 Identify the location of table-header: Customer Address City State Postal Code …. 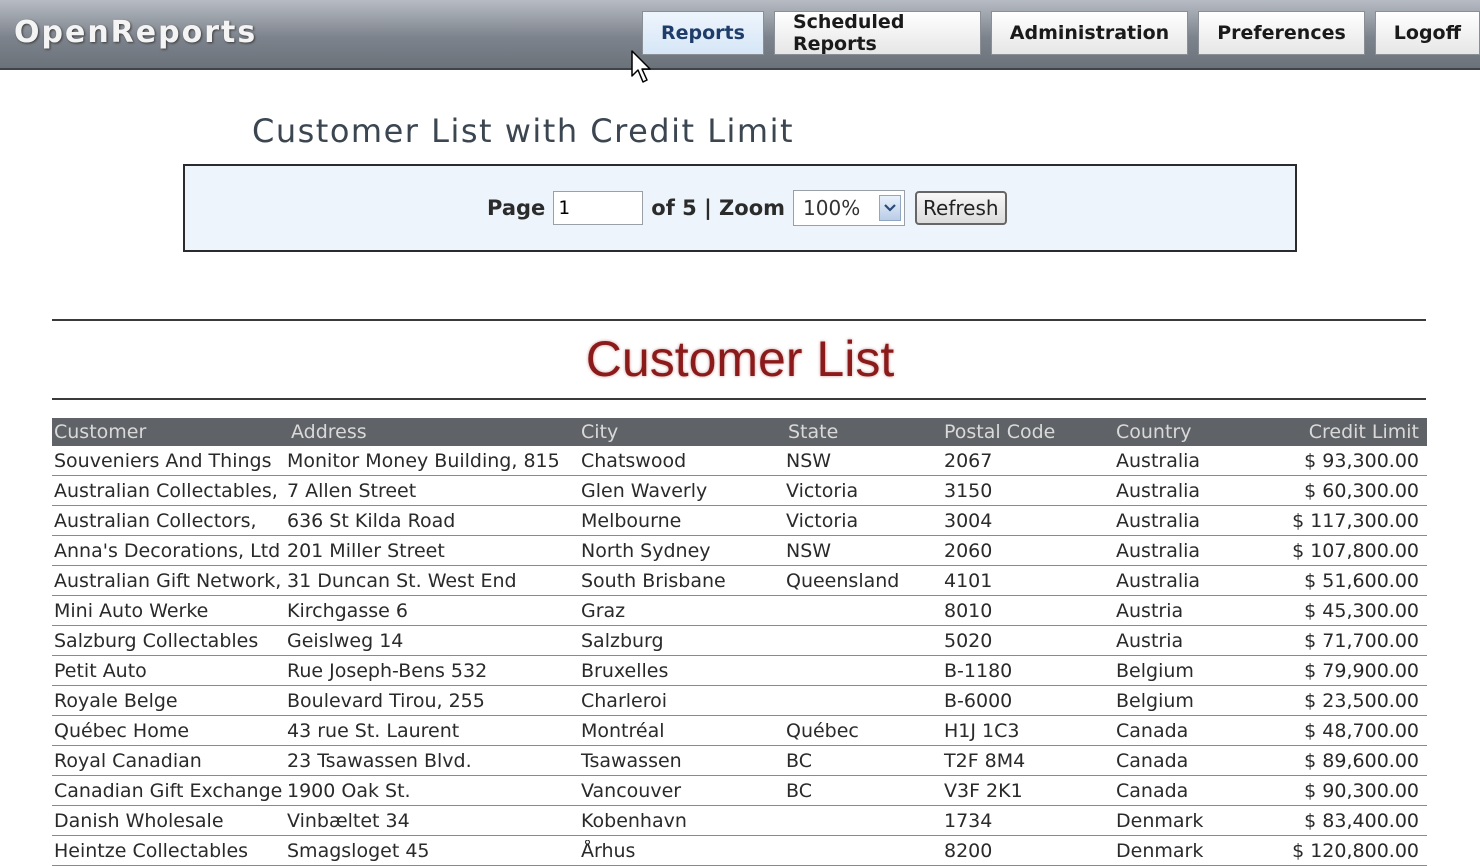
(739, 432).